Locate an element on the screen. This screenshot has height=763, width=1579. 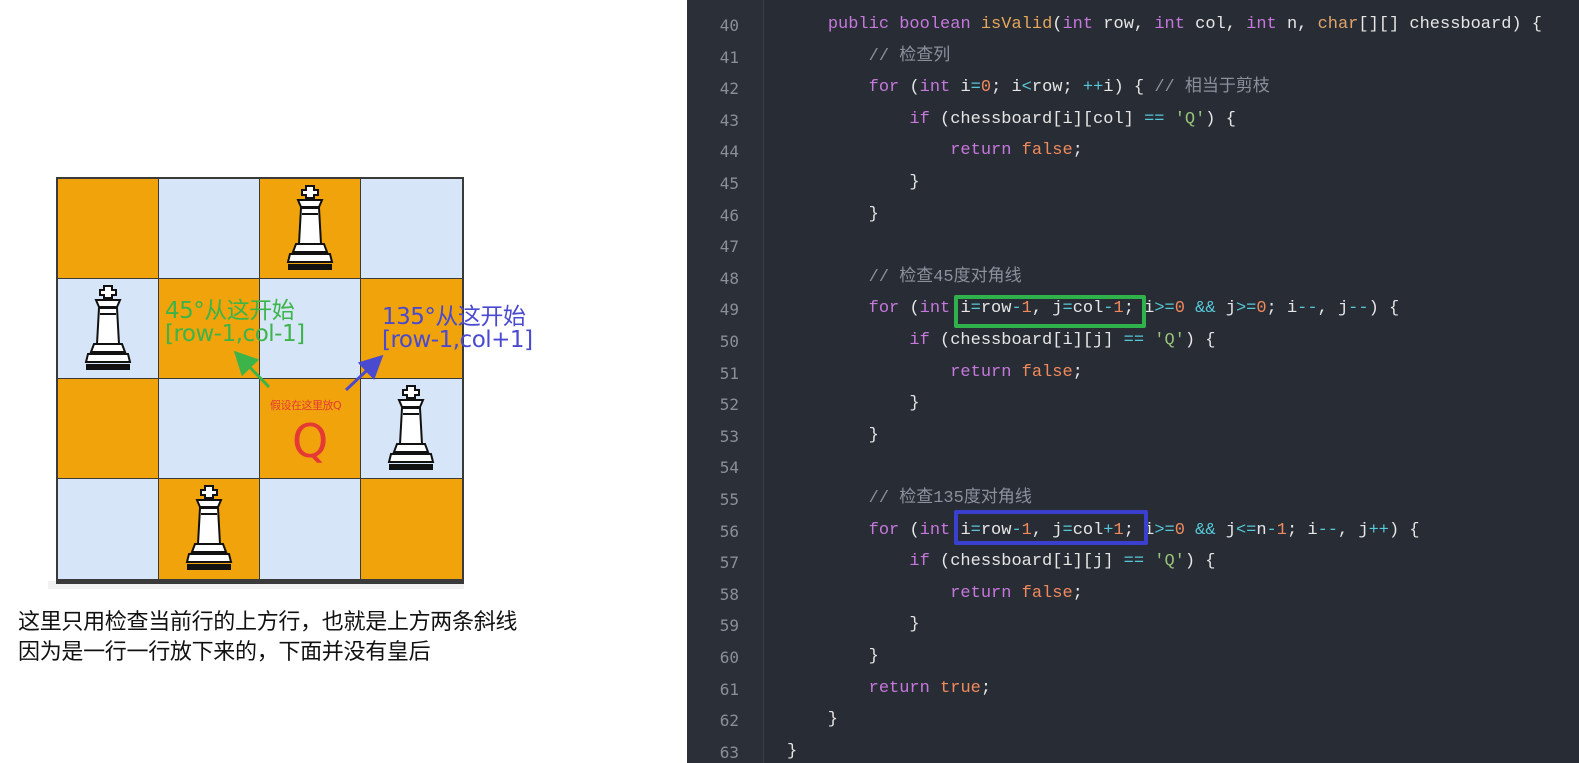
line-number: 49 is located at coordinates (729, 310).